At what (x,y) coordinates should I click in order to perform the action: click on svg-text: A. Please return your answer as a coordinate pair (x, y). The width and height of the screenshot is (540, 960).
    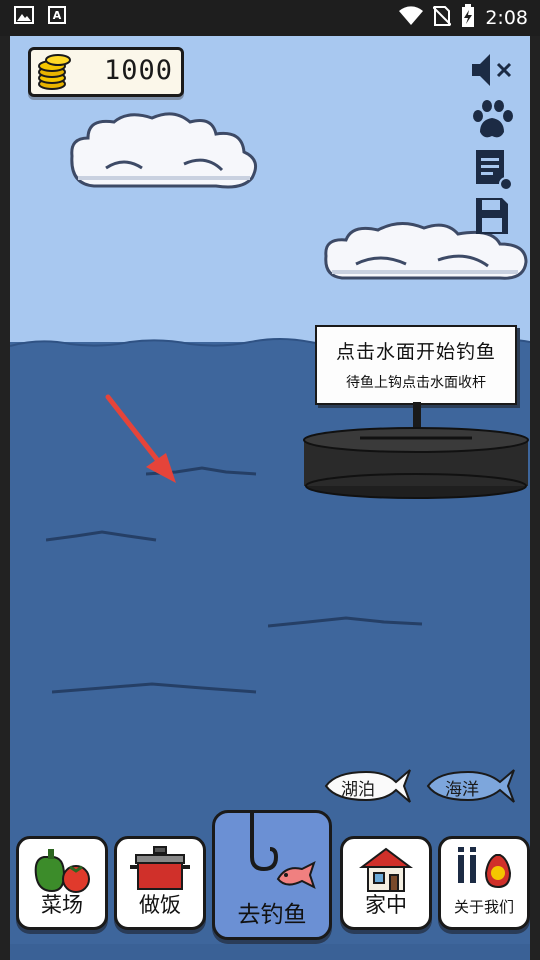
    Looking at the image, I should click on (57, 15).